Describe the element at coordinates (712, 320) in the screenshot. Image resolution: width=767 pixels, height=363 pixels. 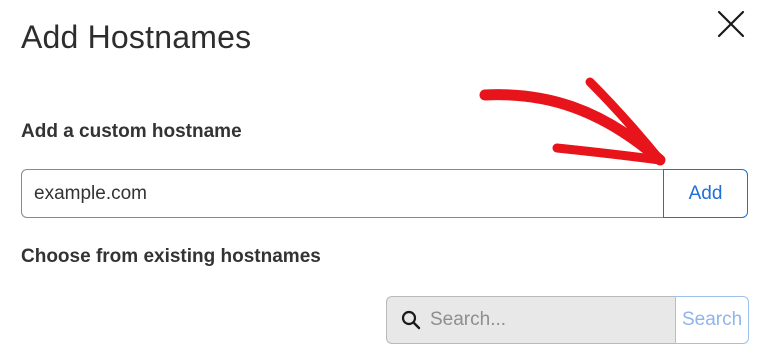
I see `search-button: Search` at that location.